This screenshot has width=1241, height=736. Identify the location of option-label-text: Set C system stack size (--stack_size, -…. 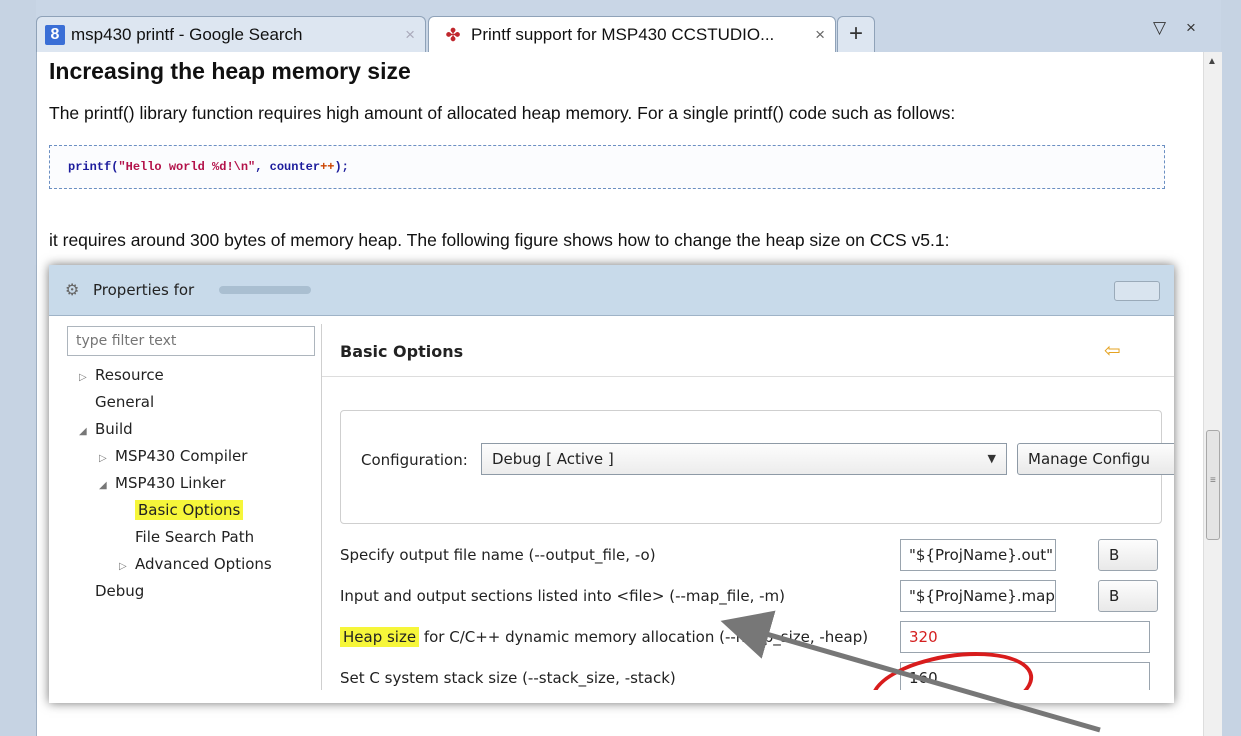
(508, 678).